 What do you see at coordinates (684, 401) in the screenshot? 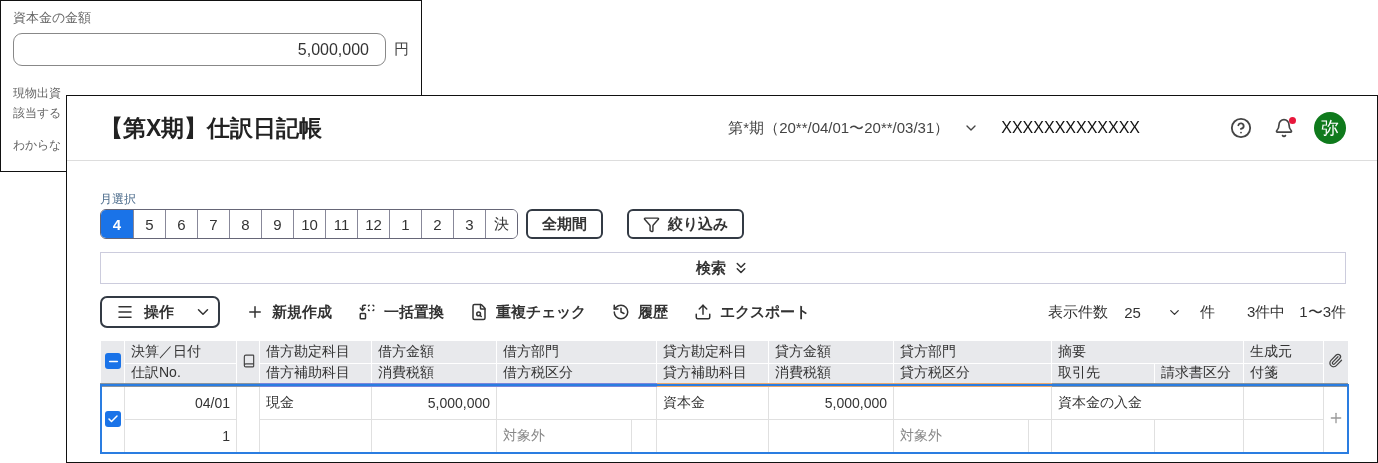
I see `table-cell: 資本金` at bounding box center [684, 401].